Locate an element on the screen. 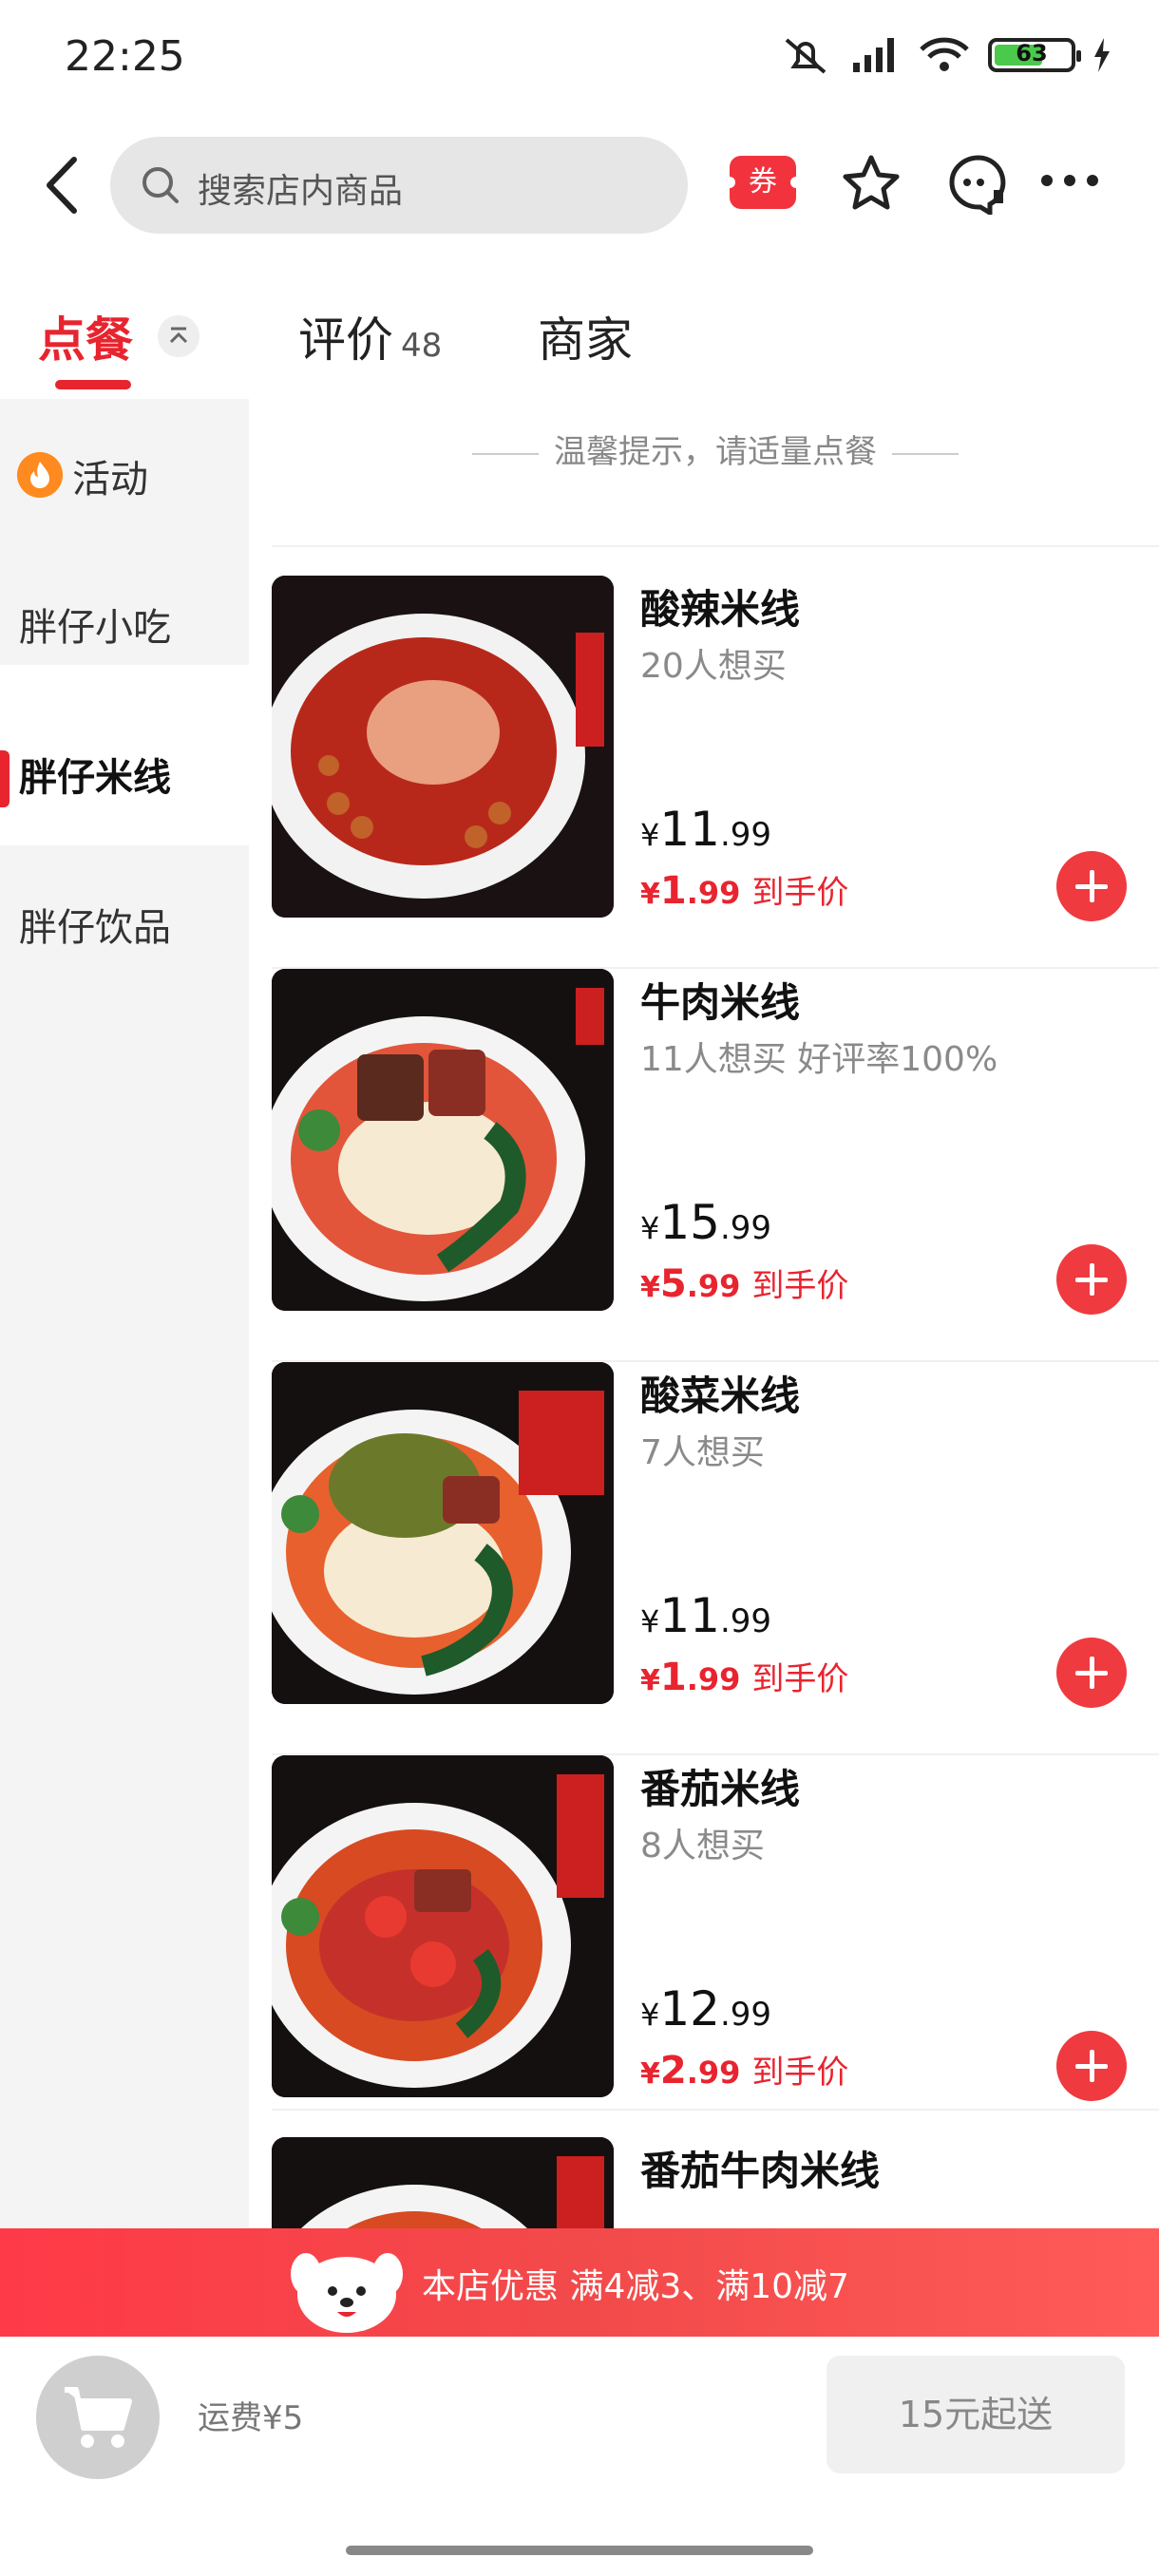 The width and height of the screenshot is (1159, 2576). wifi-icon is located at coordinates (944, 54).